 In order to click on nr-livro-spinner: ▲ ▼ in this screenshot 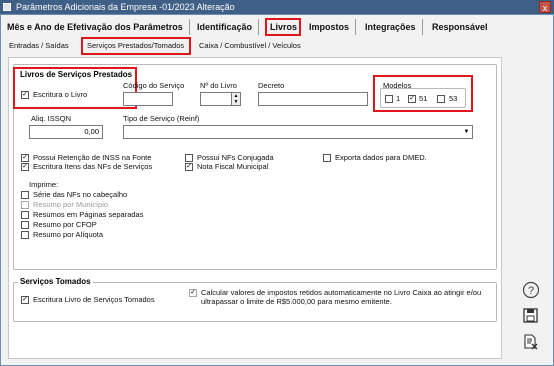, I will do `click(236, 99)`.